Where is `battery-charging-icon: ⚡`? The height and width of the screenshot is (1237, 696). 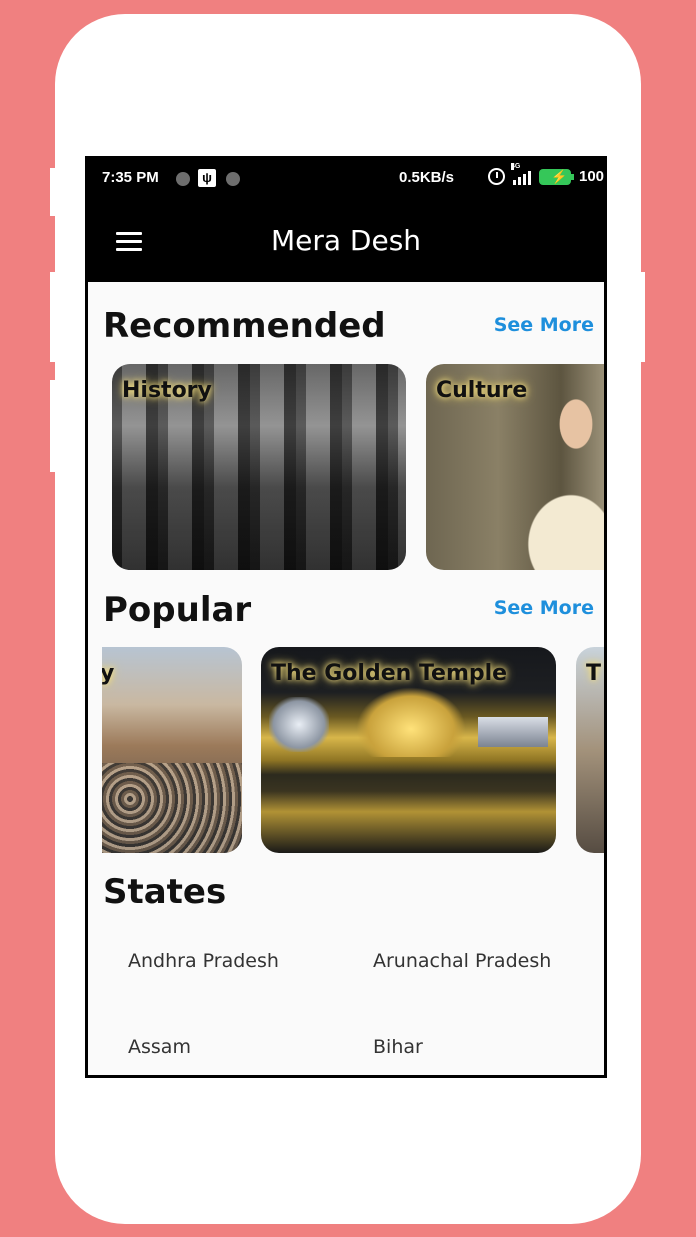 battery-charging-icon: ⚡ is located at coordinates (556, 176).